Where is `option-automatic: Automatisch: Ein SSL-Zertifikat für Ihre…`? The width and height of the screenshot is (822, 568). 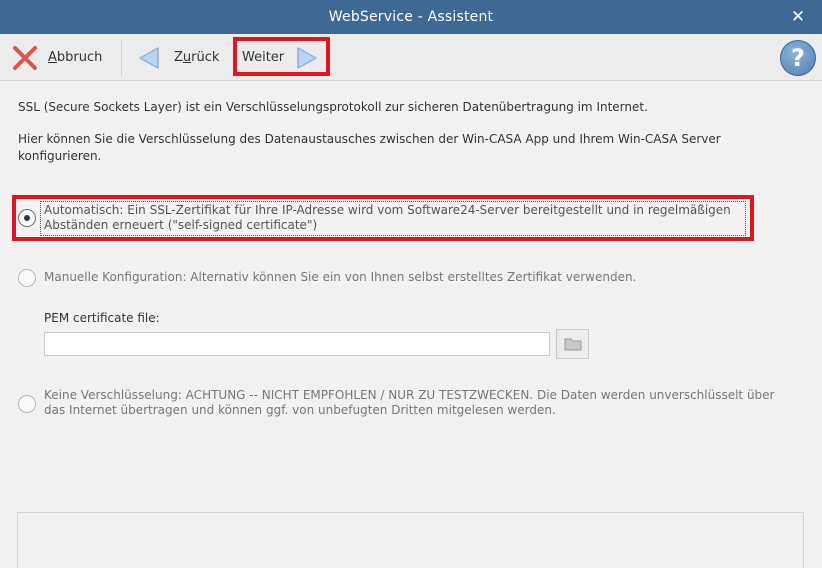 option-automatic: Automatisch: Ein SSL-Zertifikat für Ihre… is located at coordinates (374, 218).